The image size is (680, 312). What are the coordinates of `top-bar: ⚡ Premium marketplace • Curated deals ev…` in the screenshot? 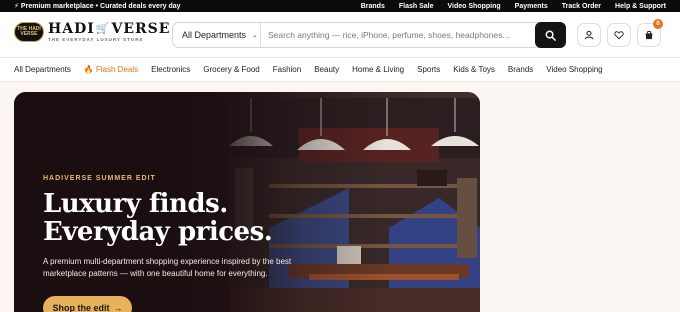 It's located at (340, 6).